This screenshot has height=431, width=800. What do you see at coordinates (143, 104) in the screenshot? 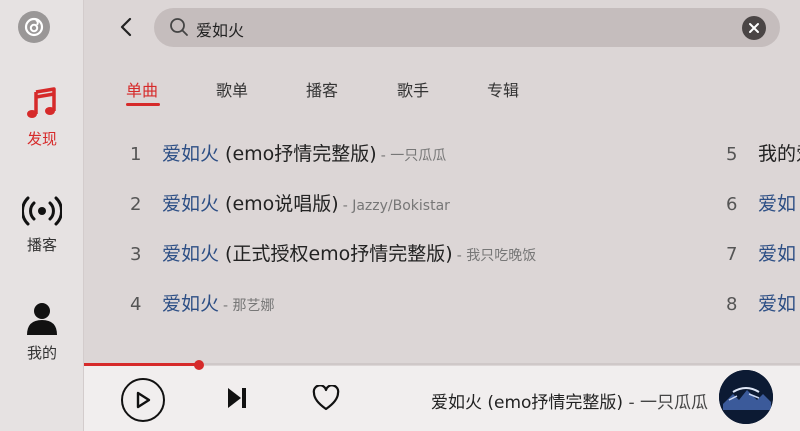
I see `active-tab-indicator` at bounding box center [143, 104].